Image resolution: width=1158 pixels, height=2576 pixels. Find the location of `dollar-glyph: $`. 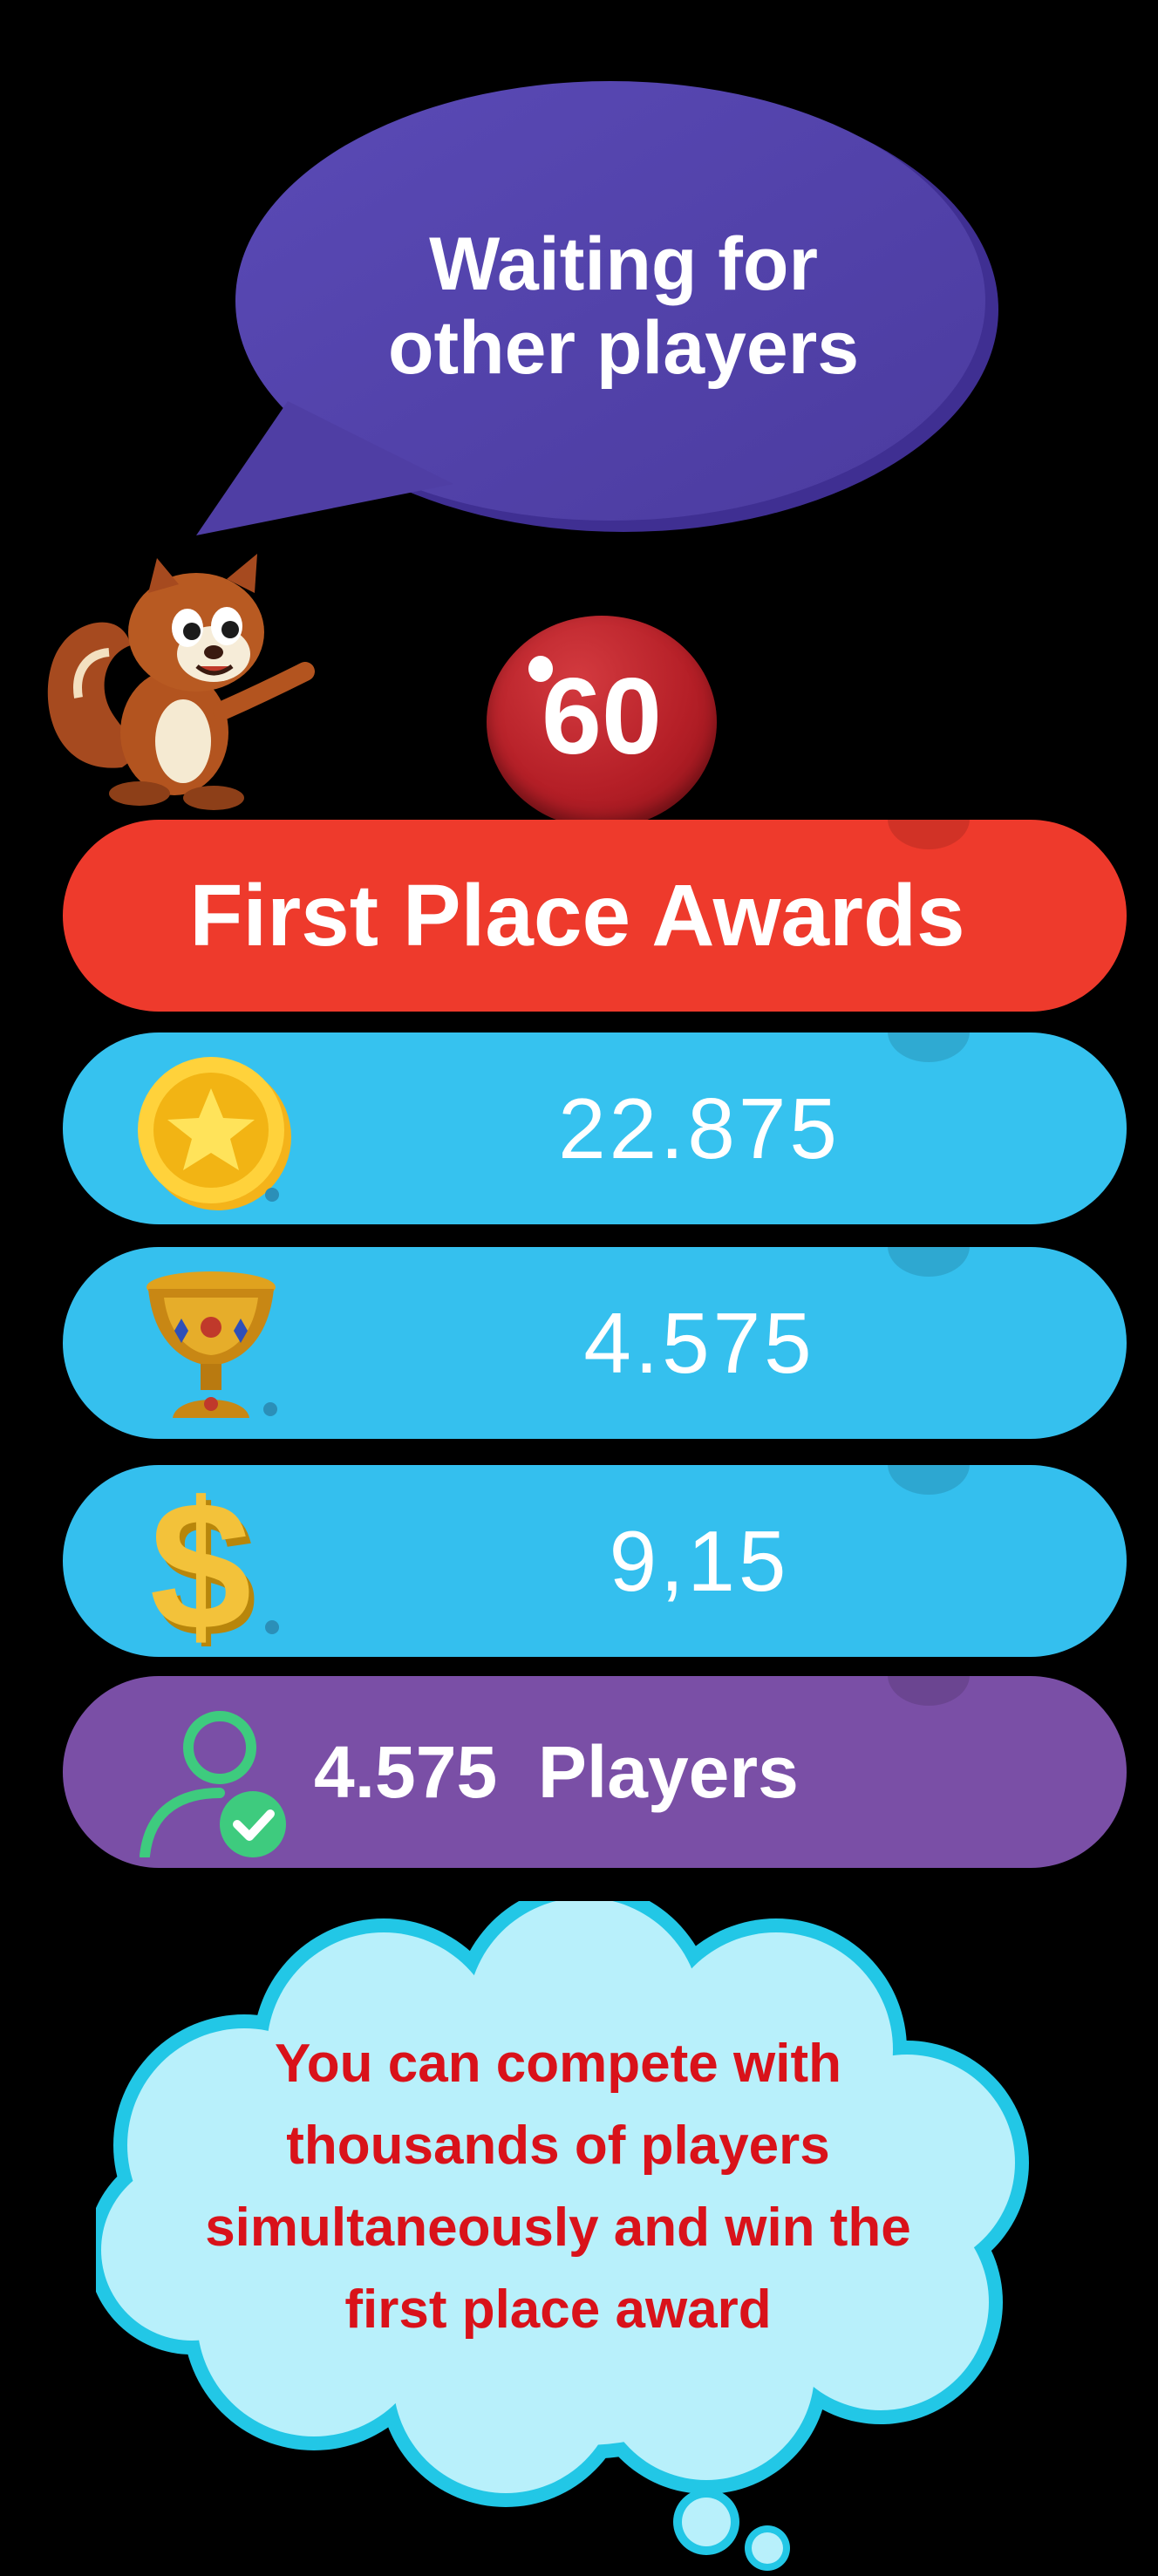

dollar-glyph: $ is located at coordinates (201, 1564).